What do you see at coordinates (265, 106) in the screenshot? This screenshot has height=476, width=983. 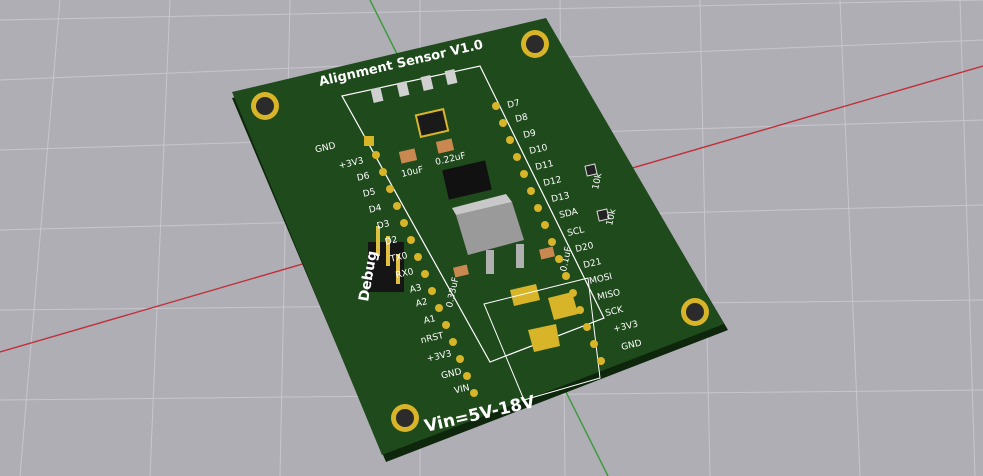 I see `mounting-hole-top-left` at bounding box center [265, 106].